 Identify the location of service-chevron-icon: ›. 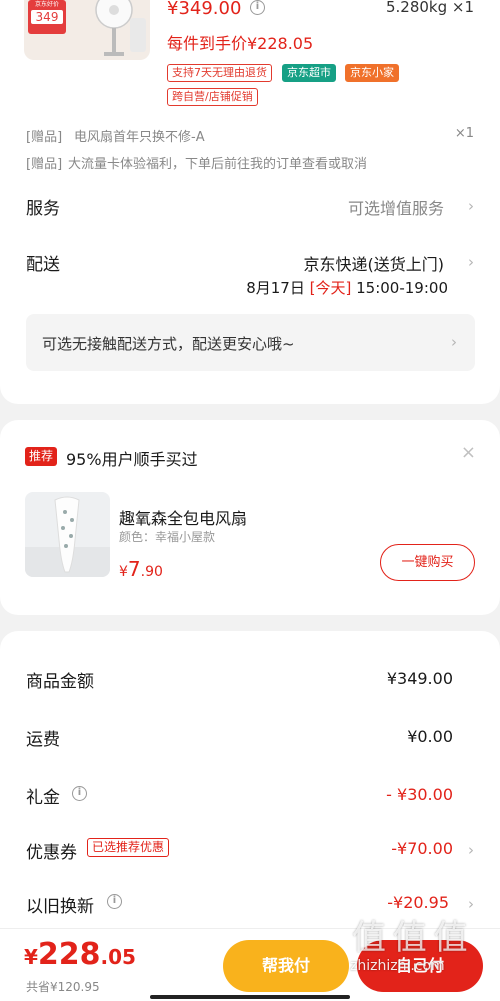
(471, 206).